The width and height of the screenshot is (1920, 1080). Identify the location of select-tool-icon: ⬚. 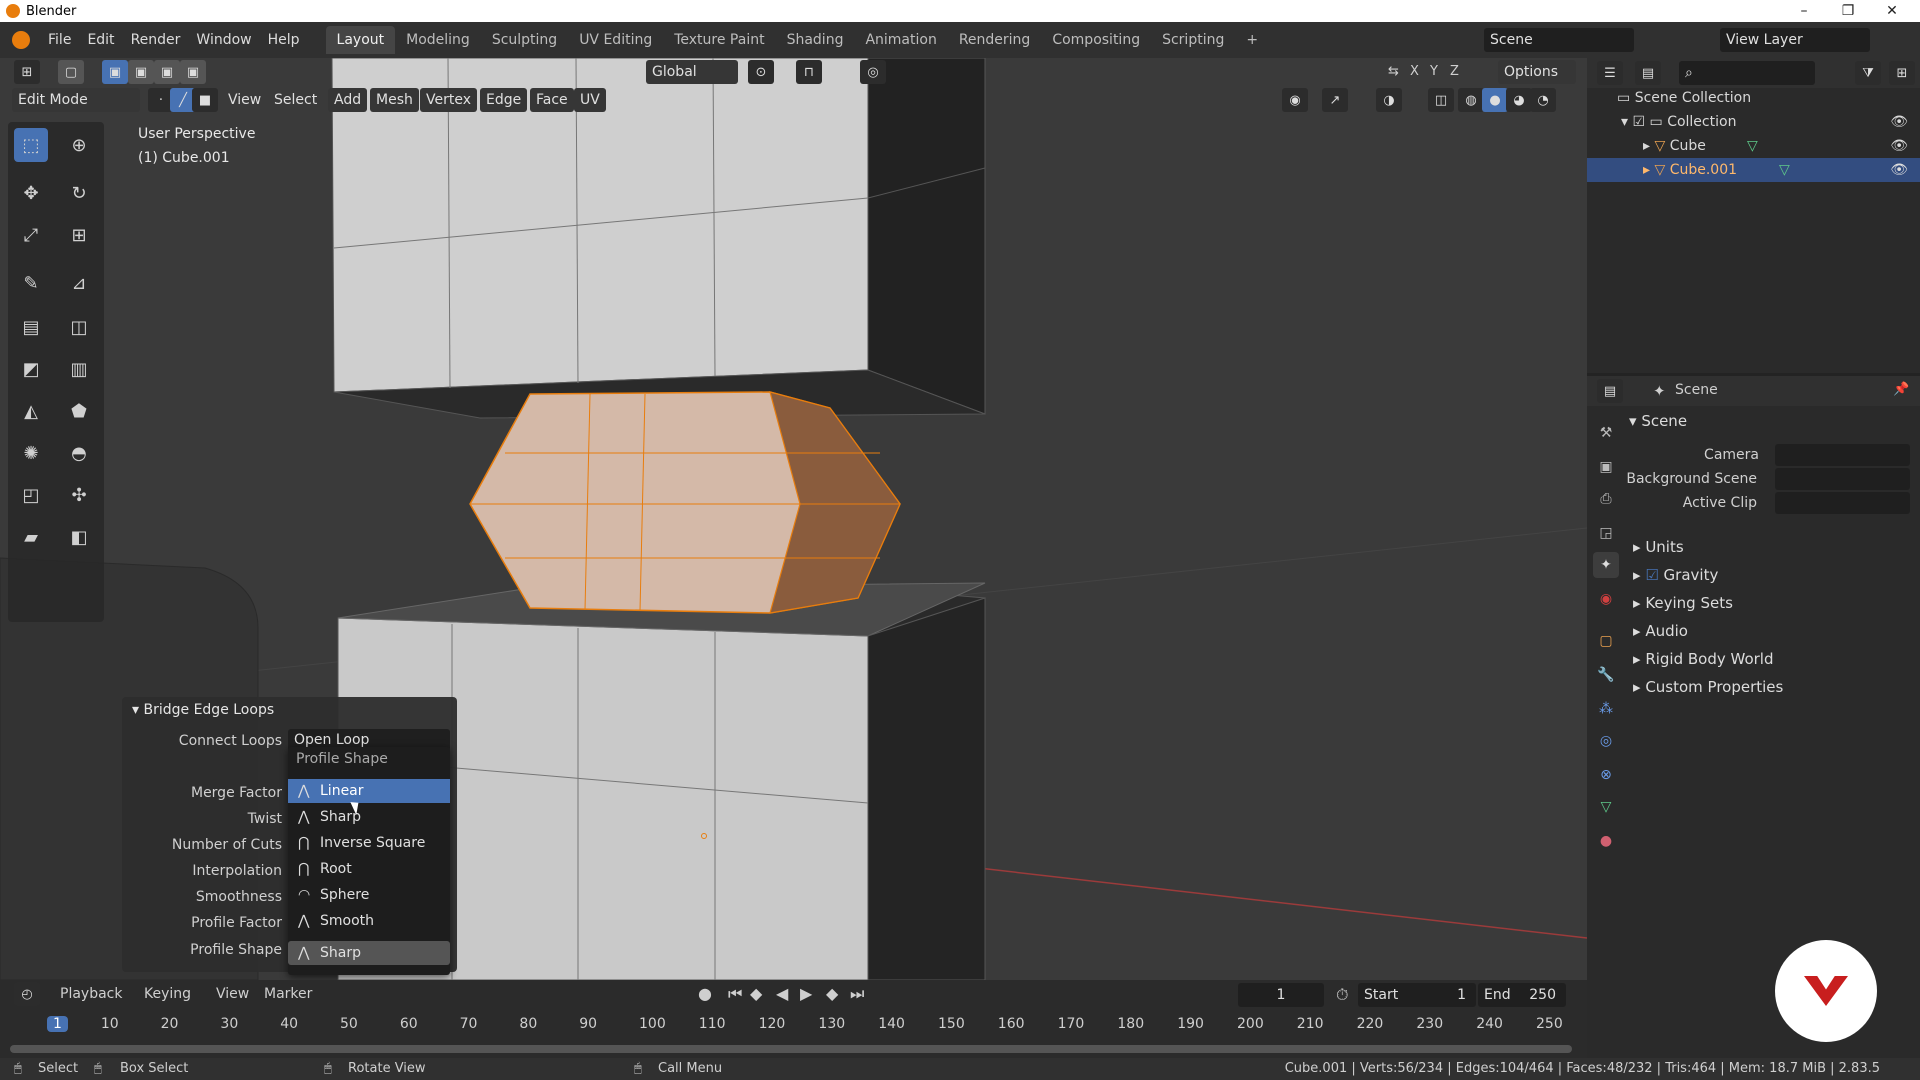
(31, 145).